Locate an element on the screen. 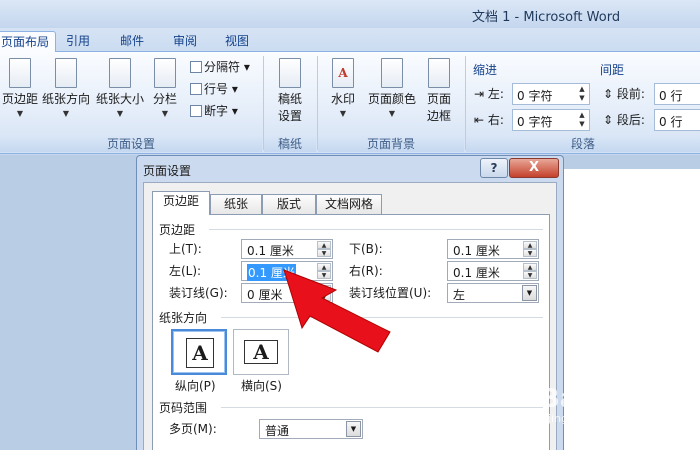  help-button: ? is located at coordinates (494, 168).